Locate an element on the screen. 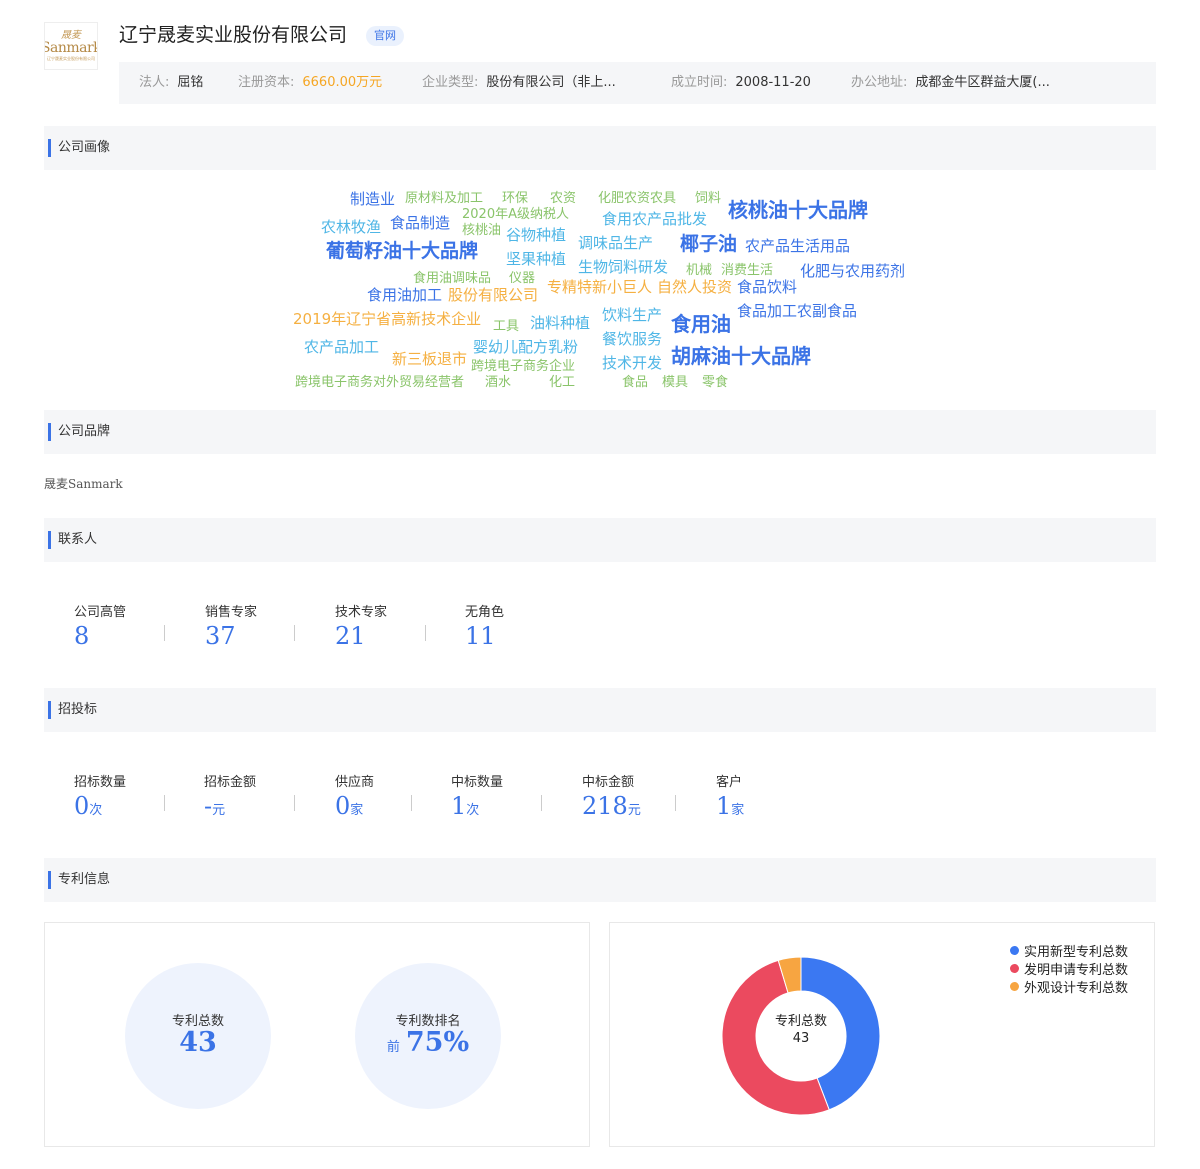  stat-label: 无角色 is located at coordinates (485, 612).